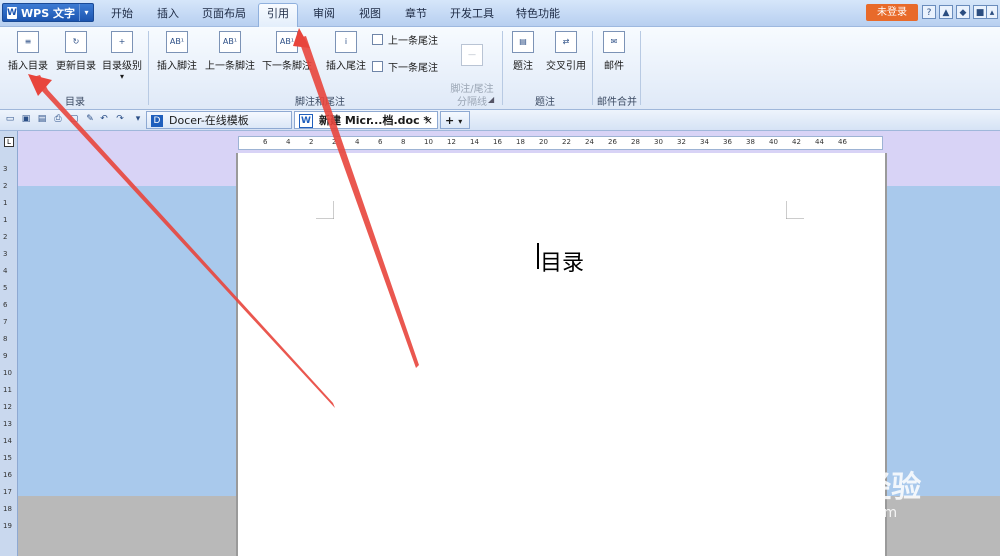  Describe the element at coordinates (523, 42) in the screenshot. I see `caption-icon: ▤` at that location.